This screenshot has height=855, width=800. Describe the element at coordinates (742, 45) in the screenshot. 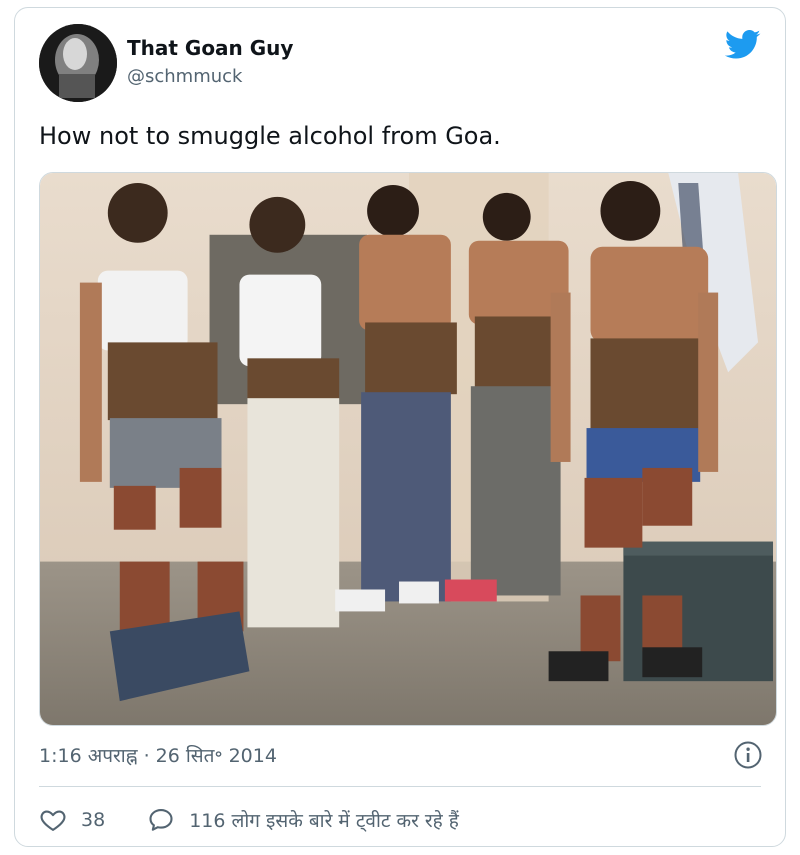

I see `twitter-bird-icon` at that location.